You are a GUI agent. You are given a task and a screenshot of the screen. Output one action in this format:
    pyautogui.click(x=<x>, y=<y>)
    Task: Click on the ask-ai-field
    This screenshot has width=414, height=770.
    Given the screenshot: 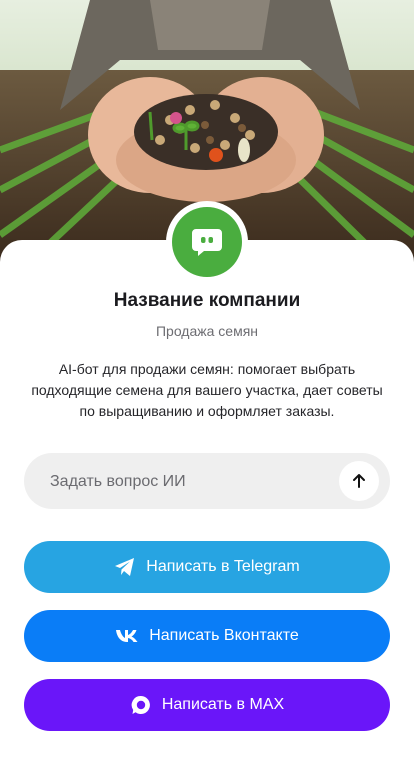 What is the action you would take?
    pyautogui.click(x=207, y=482)
    